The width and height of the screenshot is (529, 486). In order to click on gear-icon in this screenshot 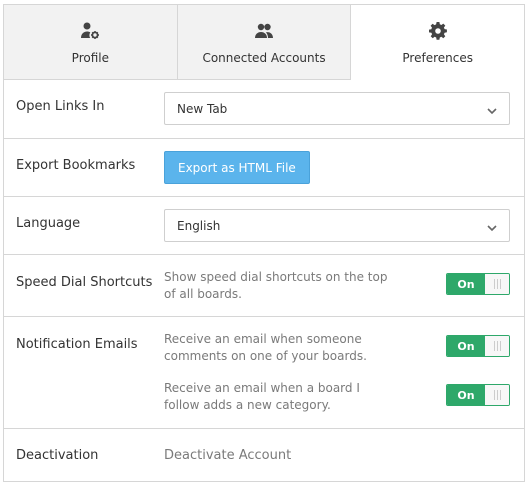, I will do `click(438, 31)`.